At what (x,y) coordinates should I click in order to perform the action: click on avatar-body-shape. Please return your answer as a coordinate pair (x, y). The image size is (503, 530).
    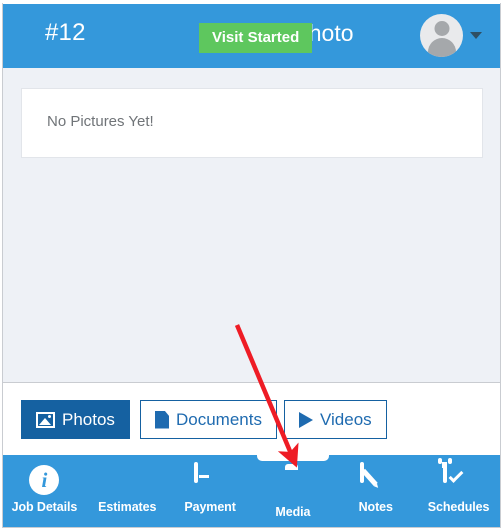
    Looking at the image, I should click on (441, 47).